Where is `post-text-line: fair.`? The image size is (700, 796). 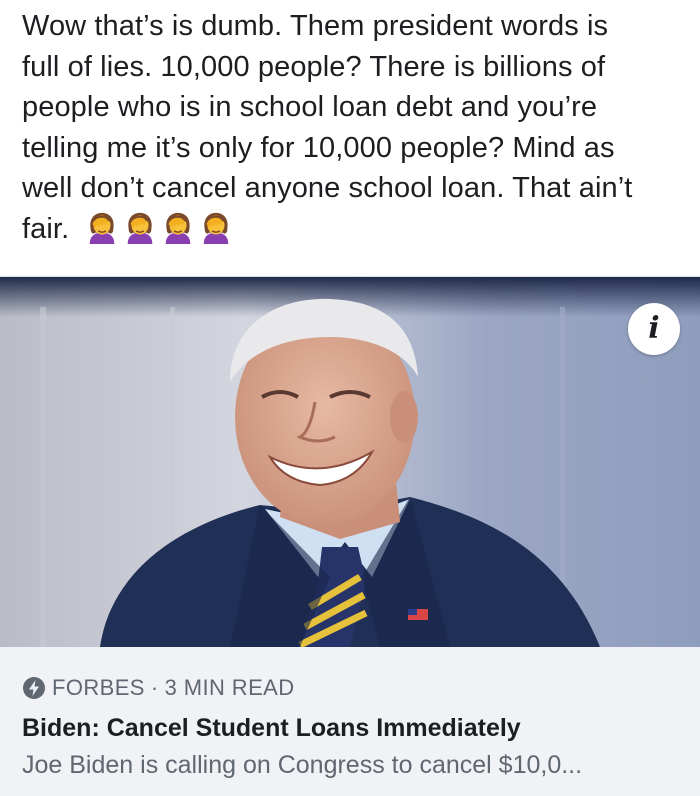
post-text-line: fair. is located at coordinates (46, 228).